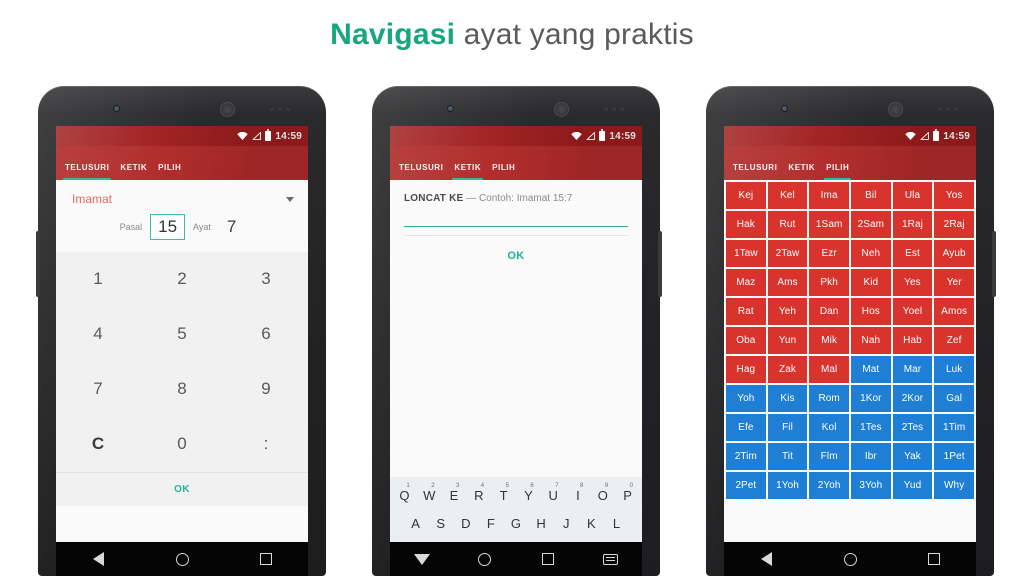 Image resolution: width=1024 pixels, height=576 pixels. Describe the element at coordinates (912, 224) in the screenshot. I see `book-tile: 1Raj` at that location.